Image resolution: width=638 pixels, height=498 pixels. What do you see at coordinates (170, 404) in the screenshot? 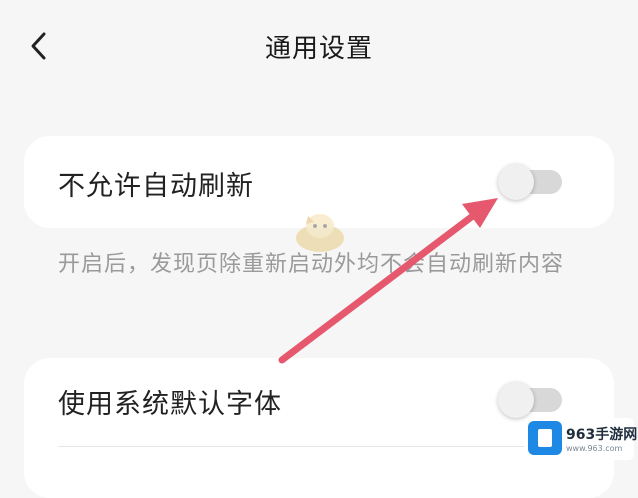
I see `setting-label-system-font: 使用系统默认字体` at bounding box center [170, 404].